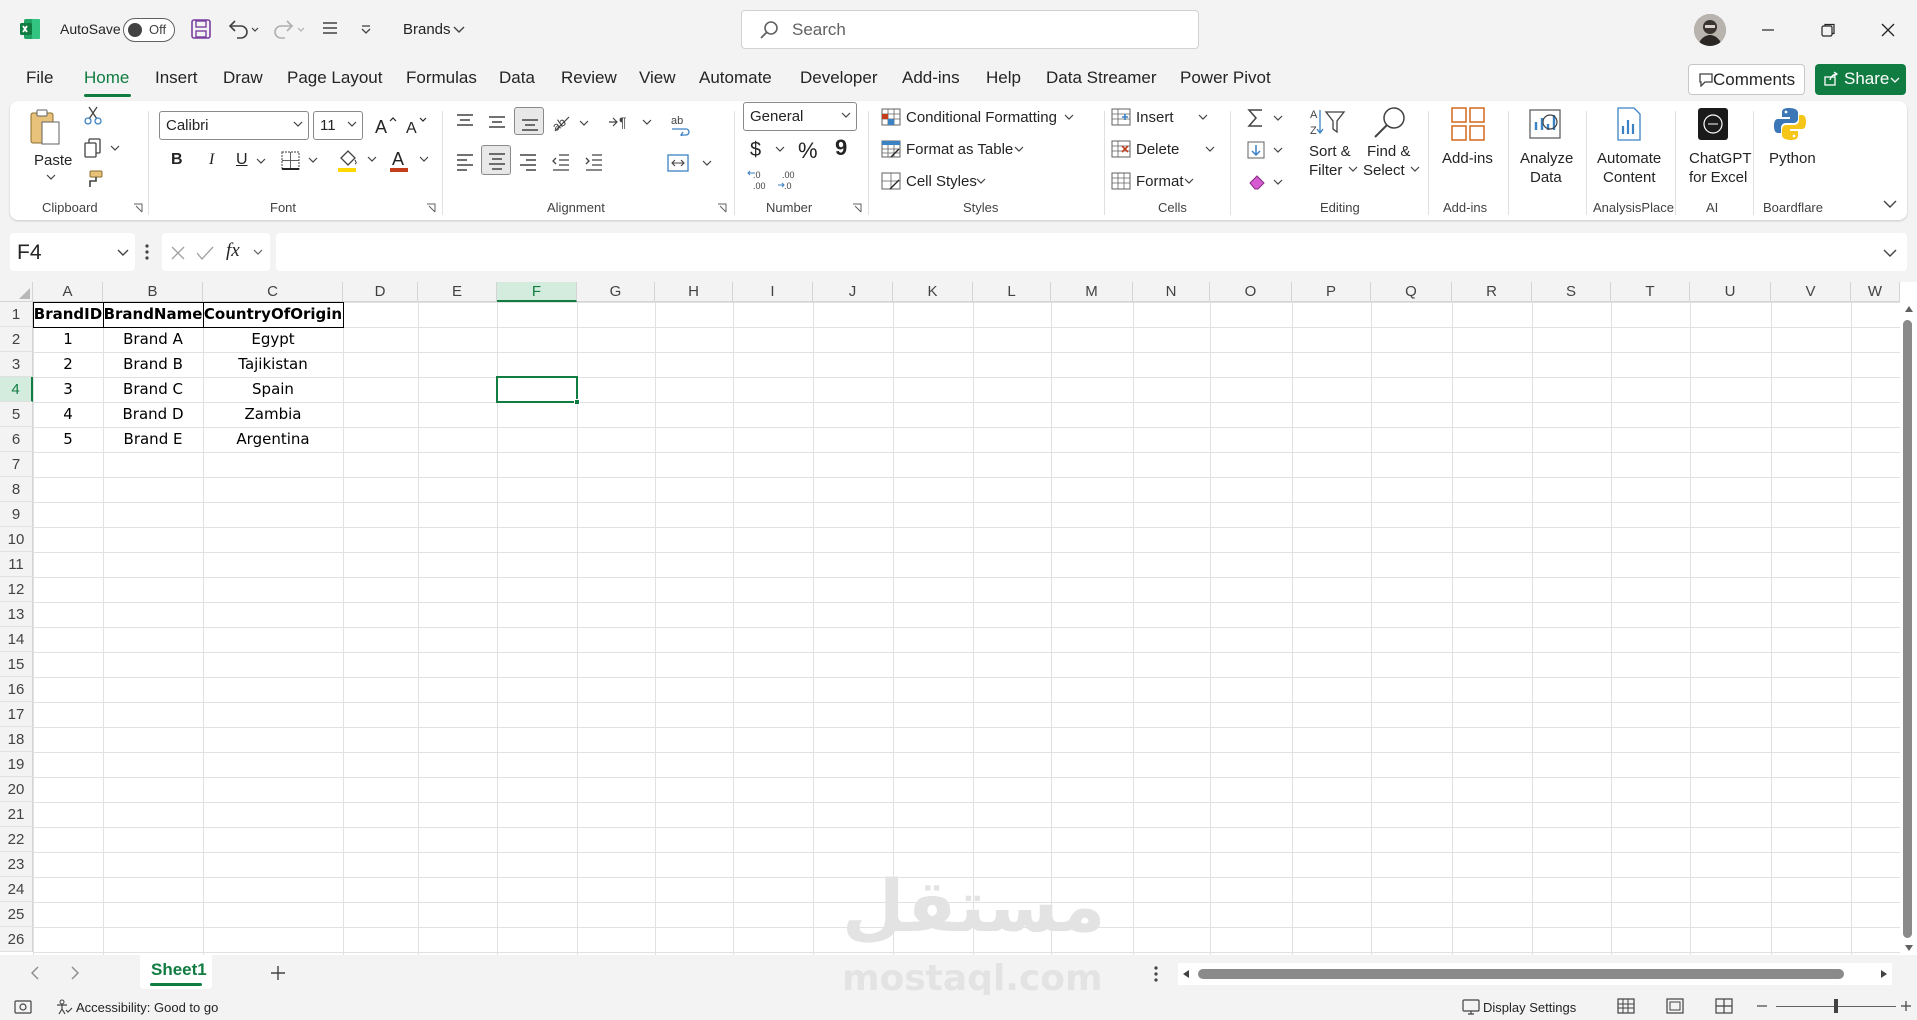  What do you see at coordinates (16, 764) in the screenshot?
I see `row-header-19: 19` at bounding box center [16, 764].